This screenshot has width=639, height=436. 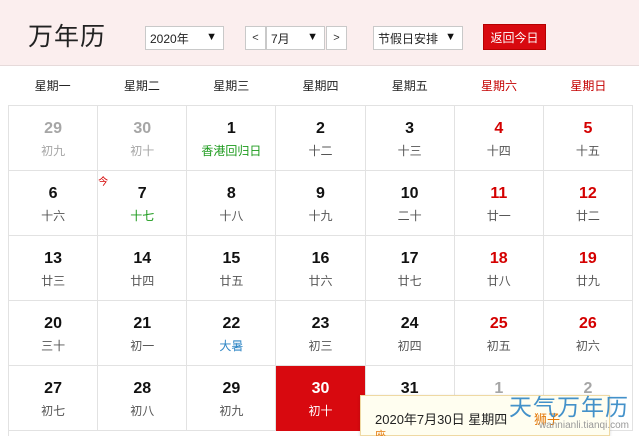 I want to click on calendar-day-cell: 23 初三, so click(x=321, y=333).